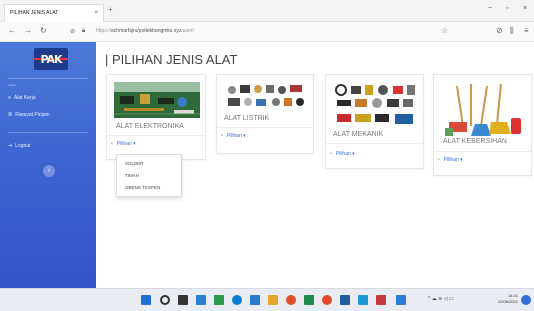 The width and height of the screenshot is (534, 311). Describe the element at coordinates (150, 126) in the screenshot. I see `card-title: ALAT ELEKTRONIKA` at that location.